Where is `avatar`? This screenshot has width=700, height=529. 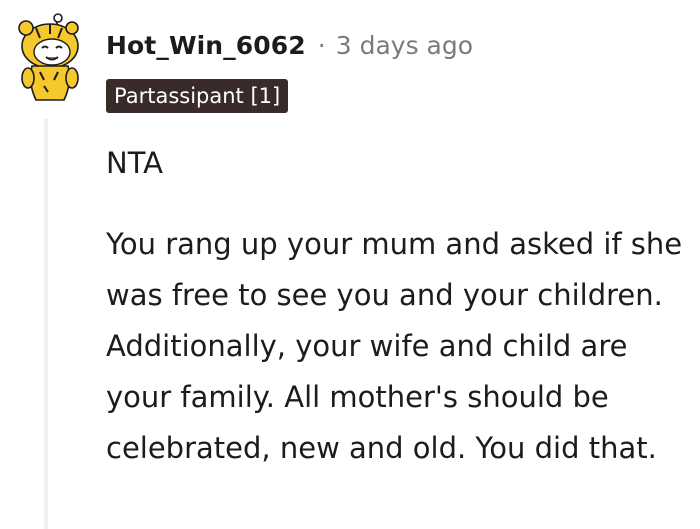 avatar is located at coordinates (49, 58).